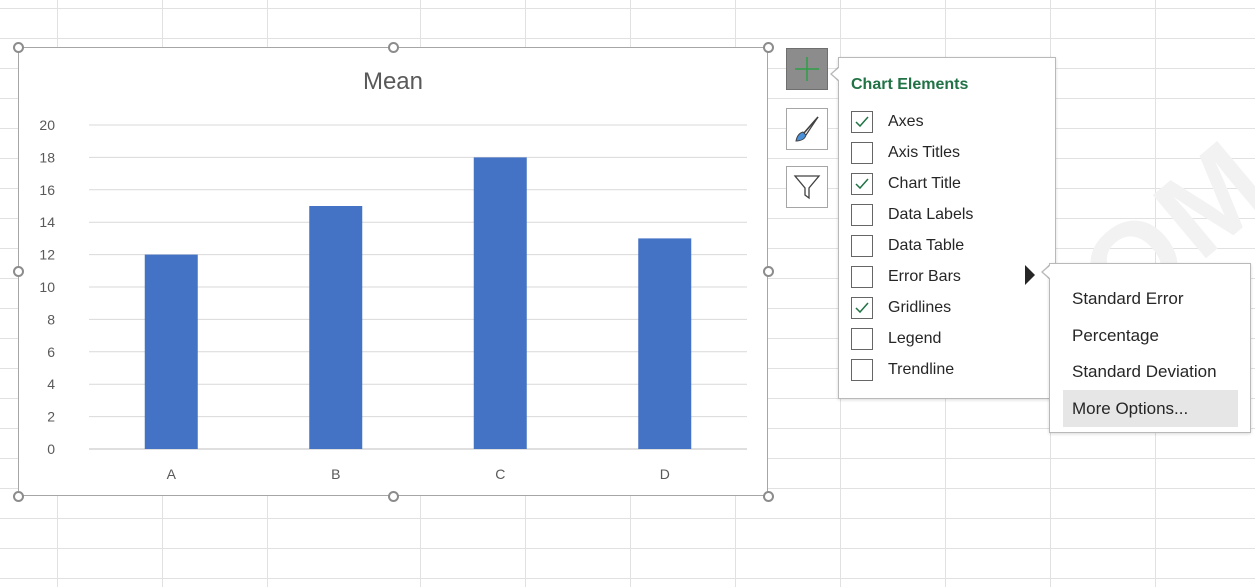  I want to click on y-tick-label: 16, so click(47, 190).